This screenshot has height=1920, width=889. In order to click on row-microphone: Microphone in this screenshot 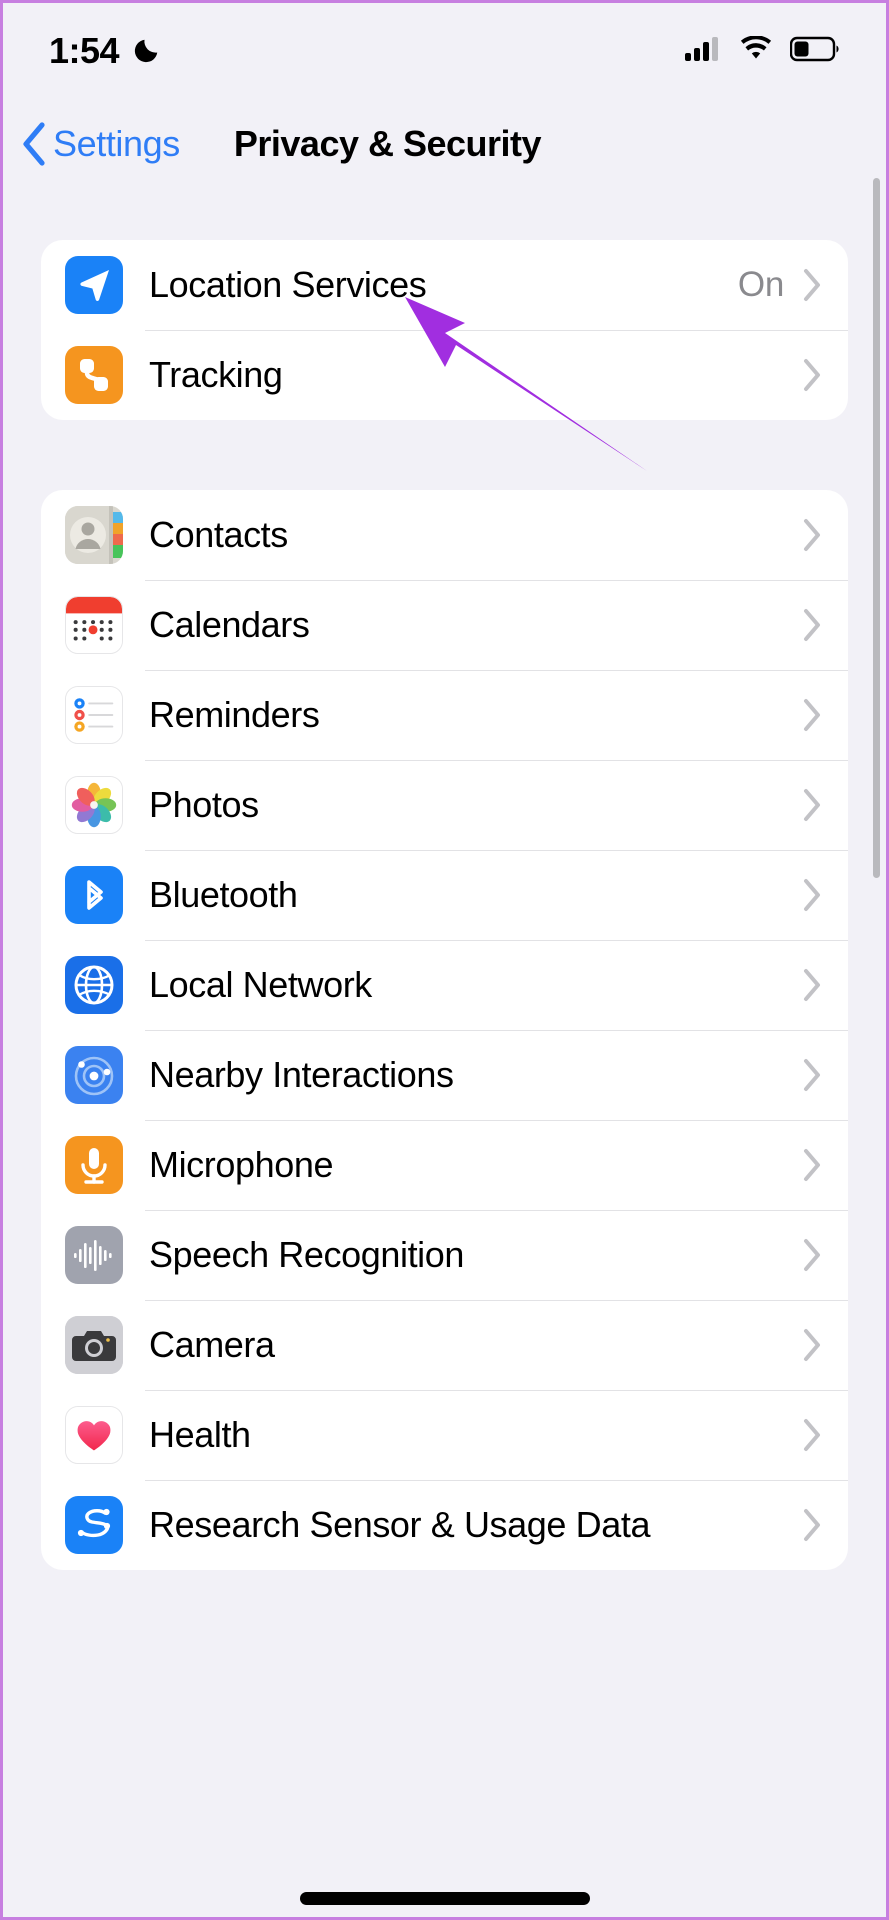, I will do `click(444, 1165)`.